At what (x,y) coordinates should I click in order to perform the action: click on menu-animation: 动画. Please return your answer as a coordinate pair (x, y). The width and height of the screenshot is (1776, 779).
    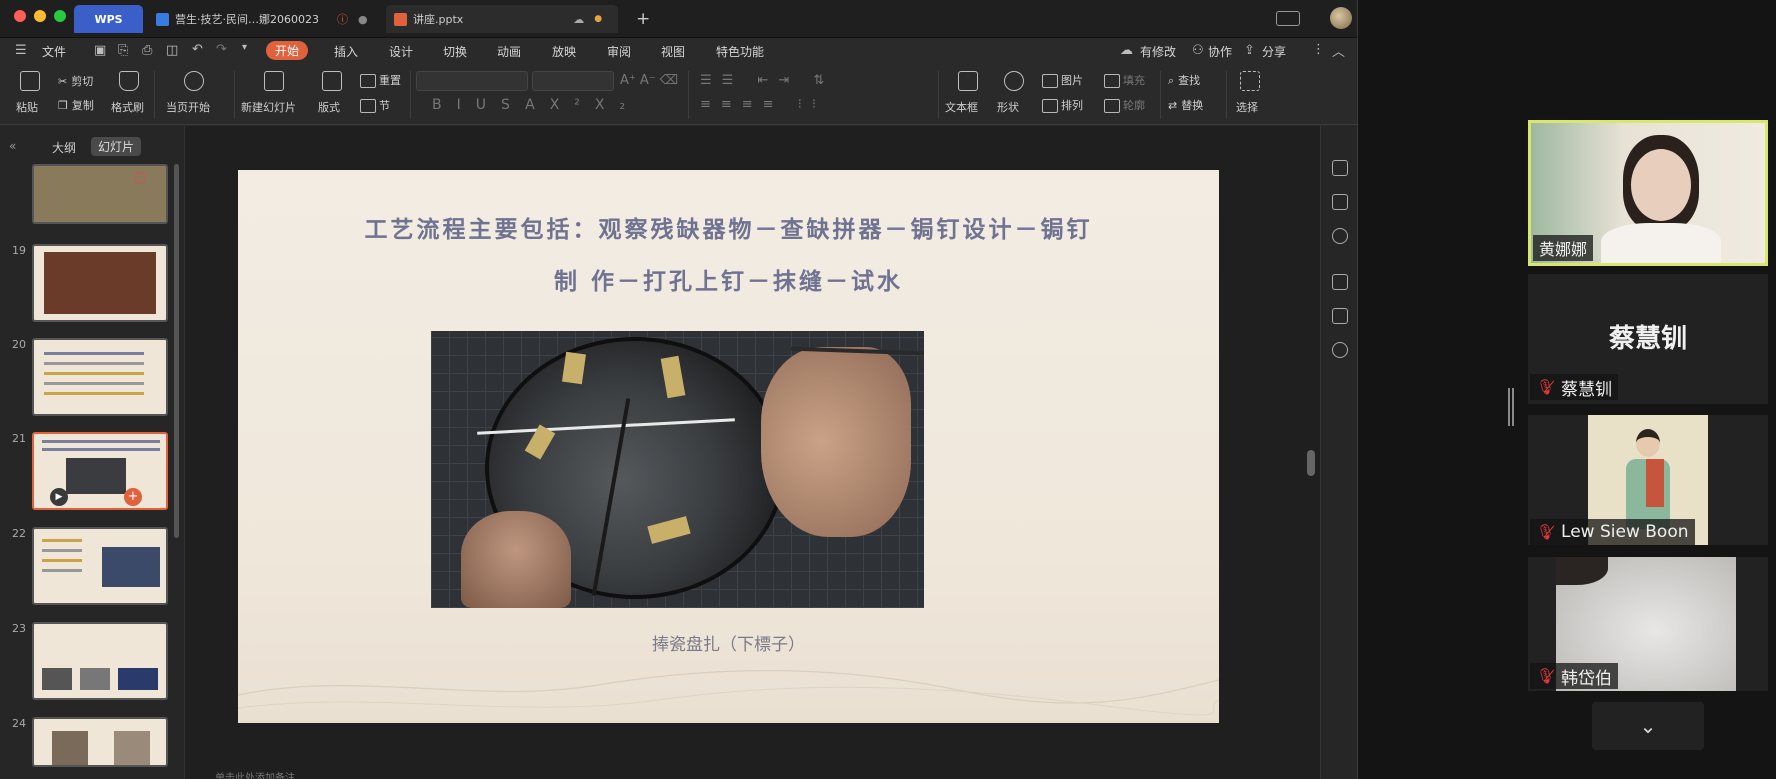
    Looking at the image, I should click on (509, 51).